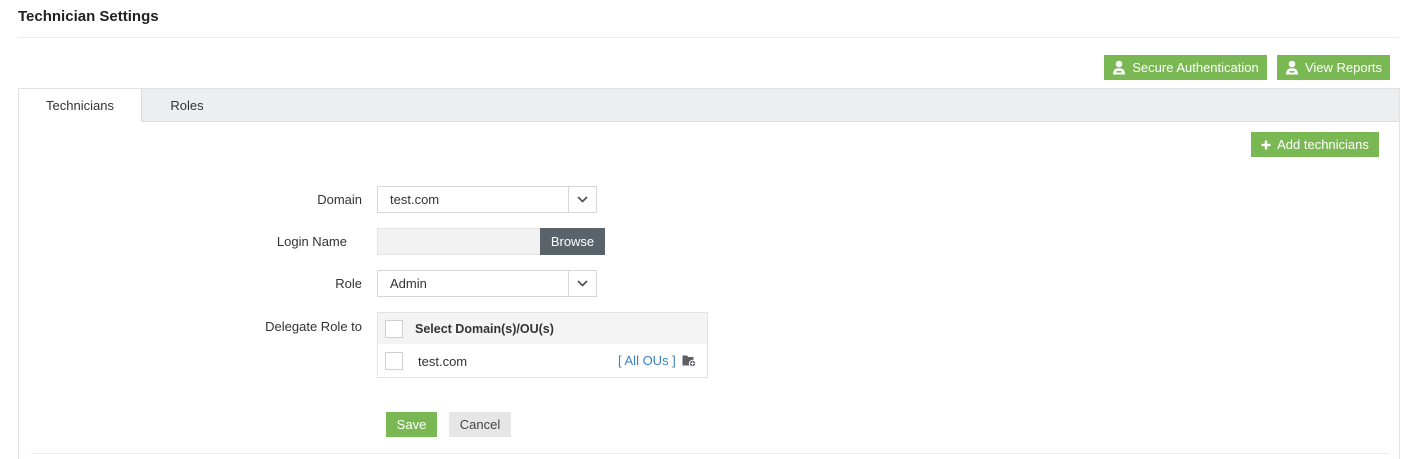 Image resolution: width=1407 pixels, height=459 pixels. I want to click on domain-label: Domain, so click(339, 199).